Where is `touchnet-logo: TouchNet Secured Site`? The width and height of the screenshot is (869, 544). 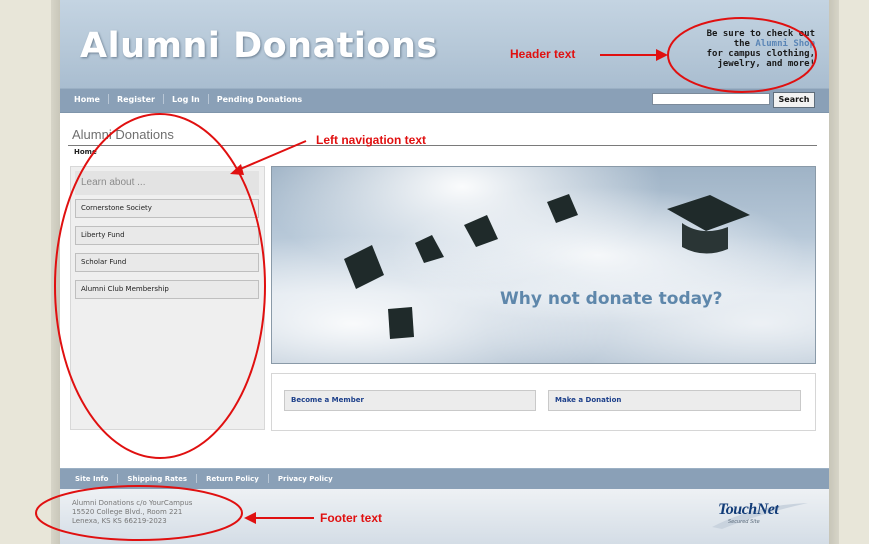 touchnet-logo: TouchNet Secured Site is located at coordinates (759, 514).